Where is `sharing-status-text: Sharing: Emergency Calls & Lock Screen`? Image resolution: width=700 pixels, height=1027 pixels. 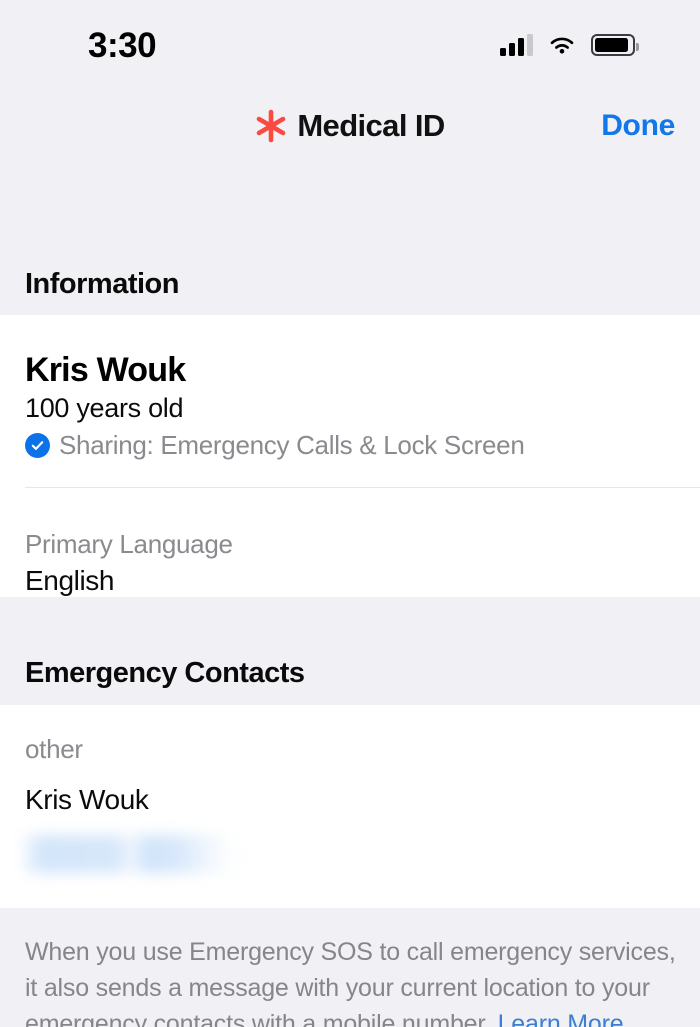
sharing-status-text: Sharing: Emergency Calls & Lock Screen is located at coordinates (292, 445).